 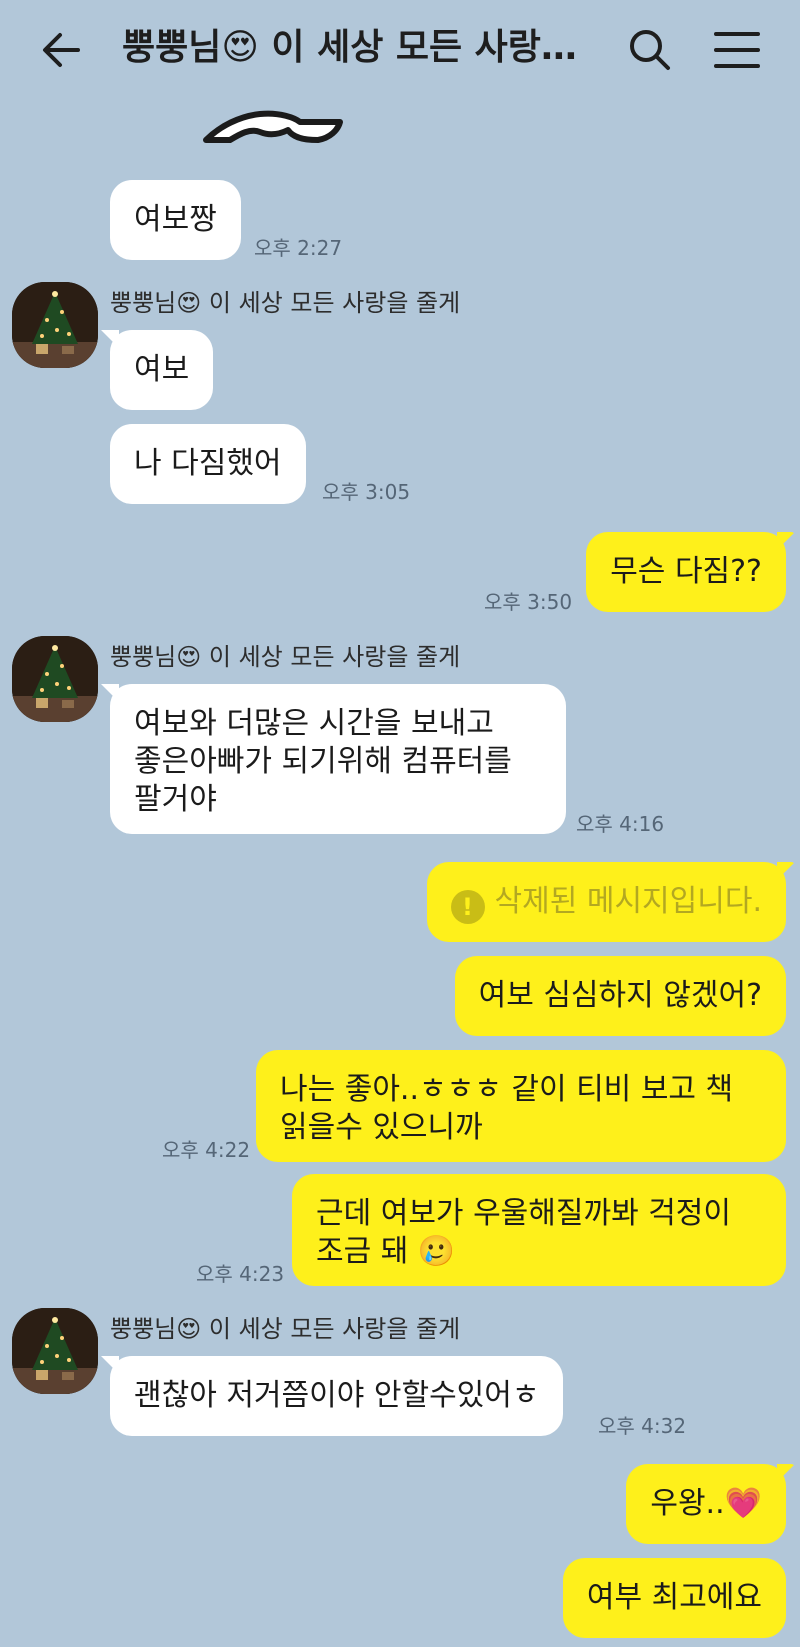 What do you see at coordinates (314, 723) in the screenshot?
I see `message-line: 여보와 더많은 시간을 보내고` at bounding box center [314, 723].